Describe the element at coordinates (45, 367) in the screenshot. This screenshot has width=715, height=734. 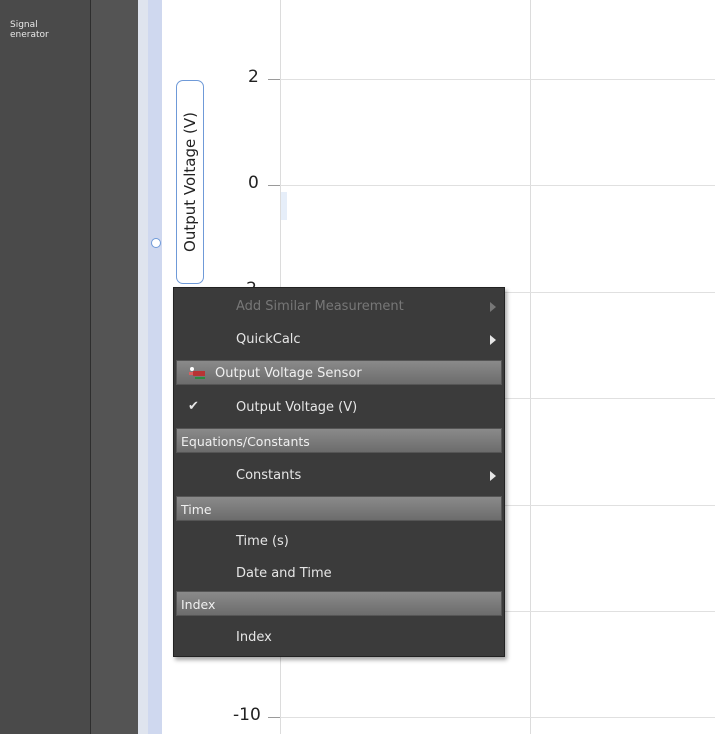
I see `left-tool-panel: Signal enerator` at that location.